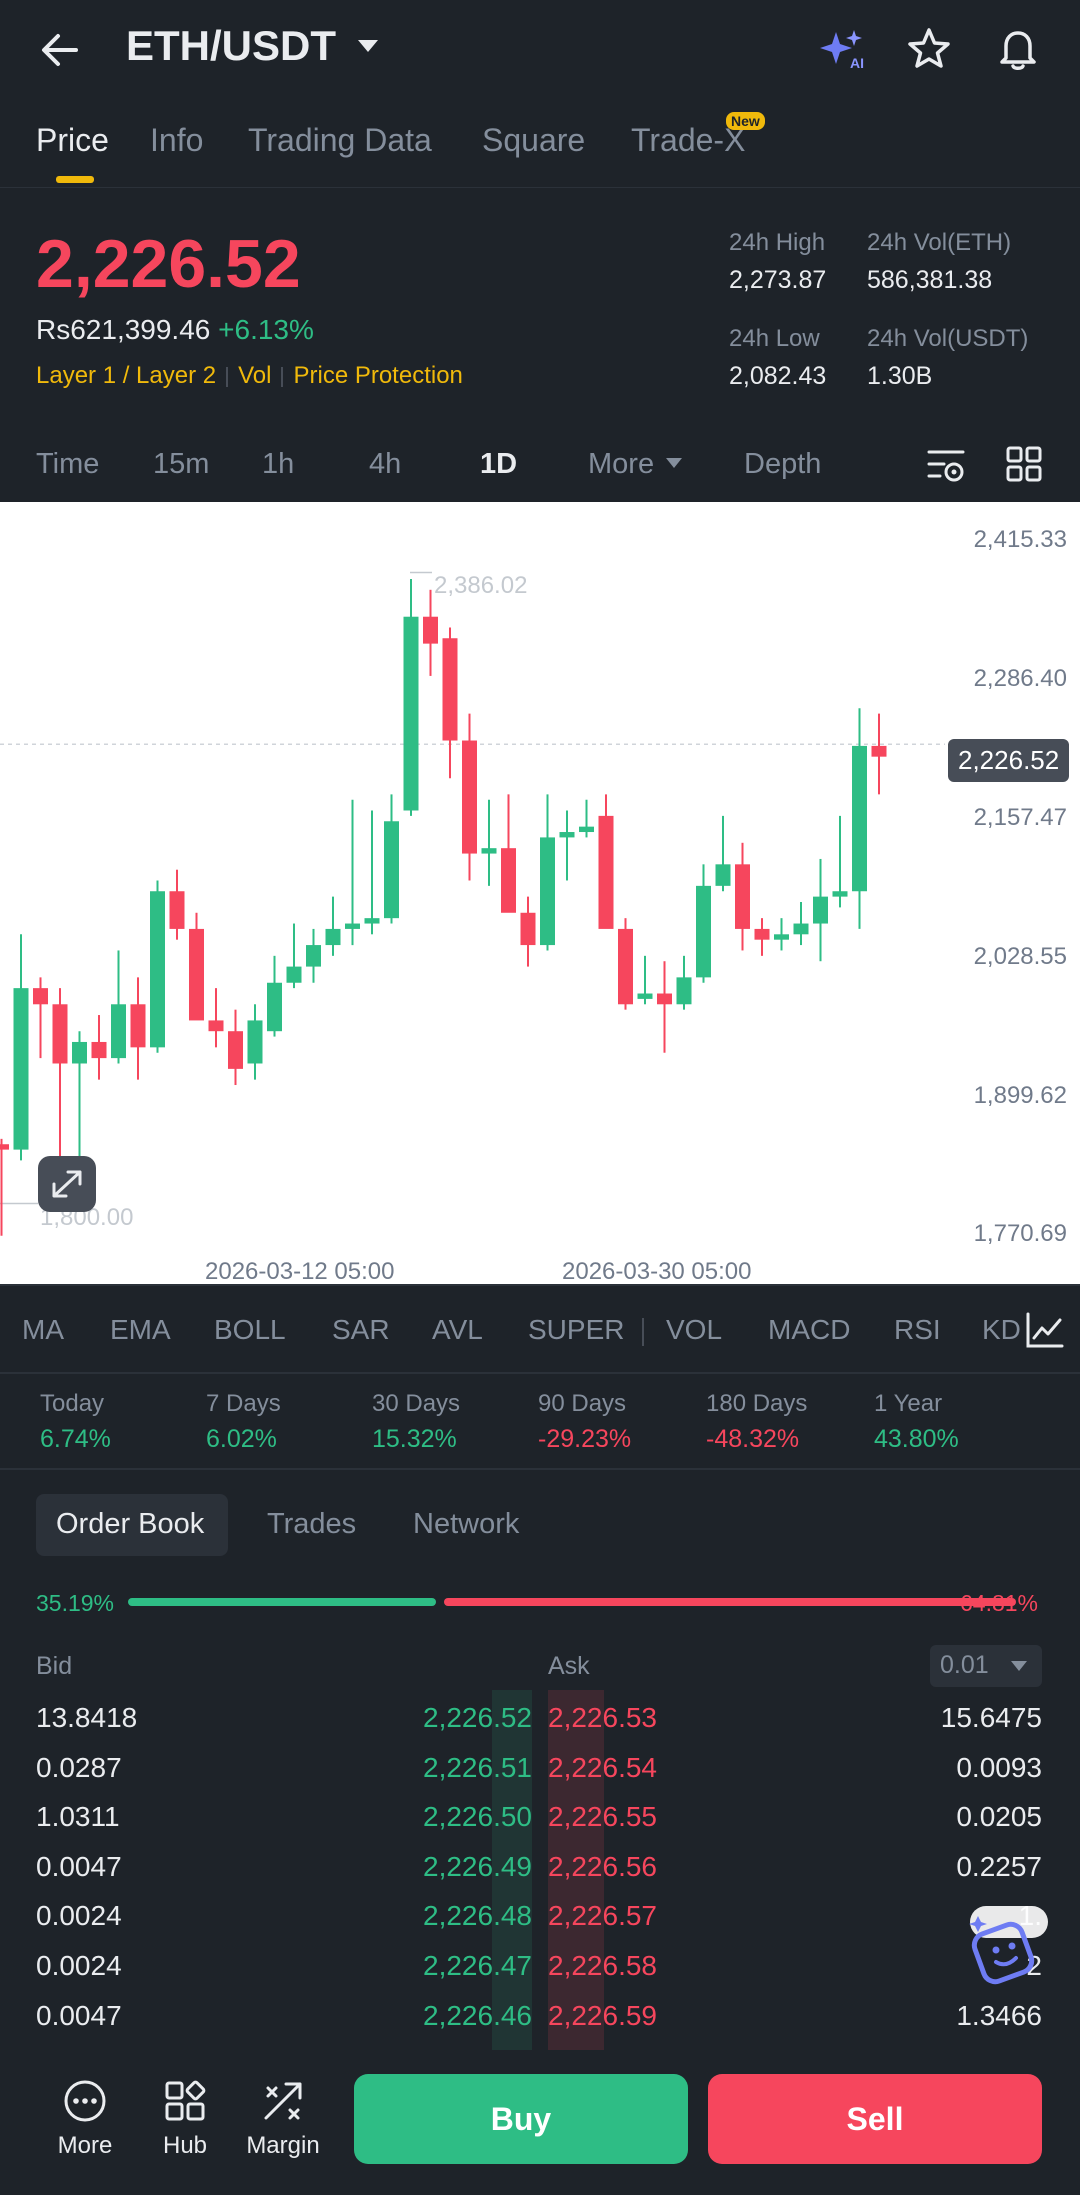 The width and height of the screenshot is (1080, 2195). I want to click on indicator-ma: MA, so click(43, 1330).